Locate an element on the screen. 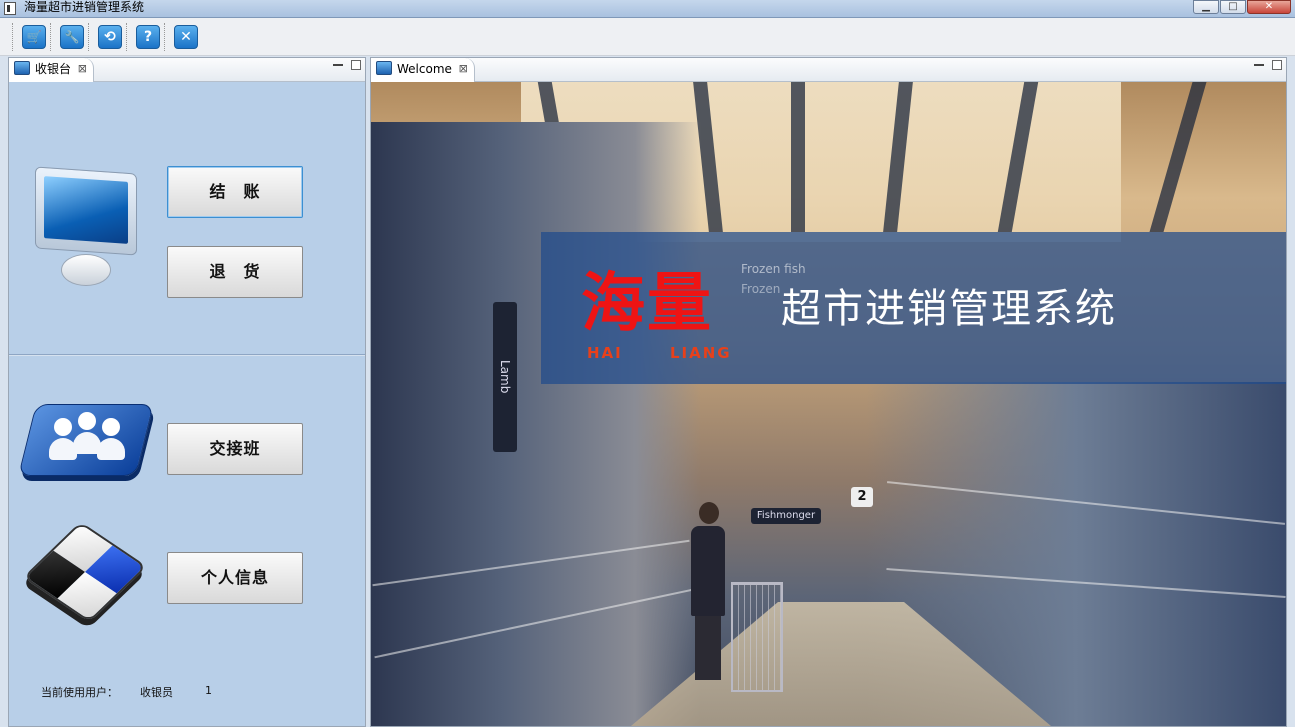 The image size is (1295, 727). brand-pinyin-2: LIANG is located at coordinates (700, 353).